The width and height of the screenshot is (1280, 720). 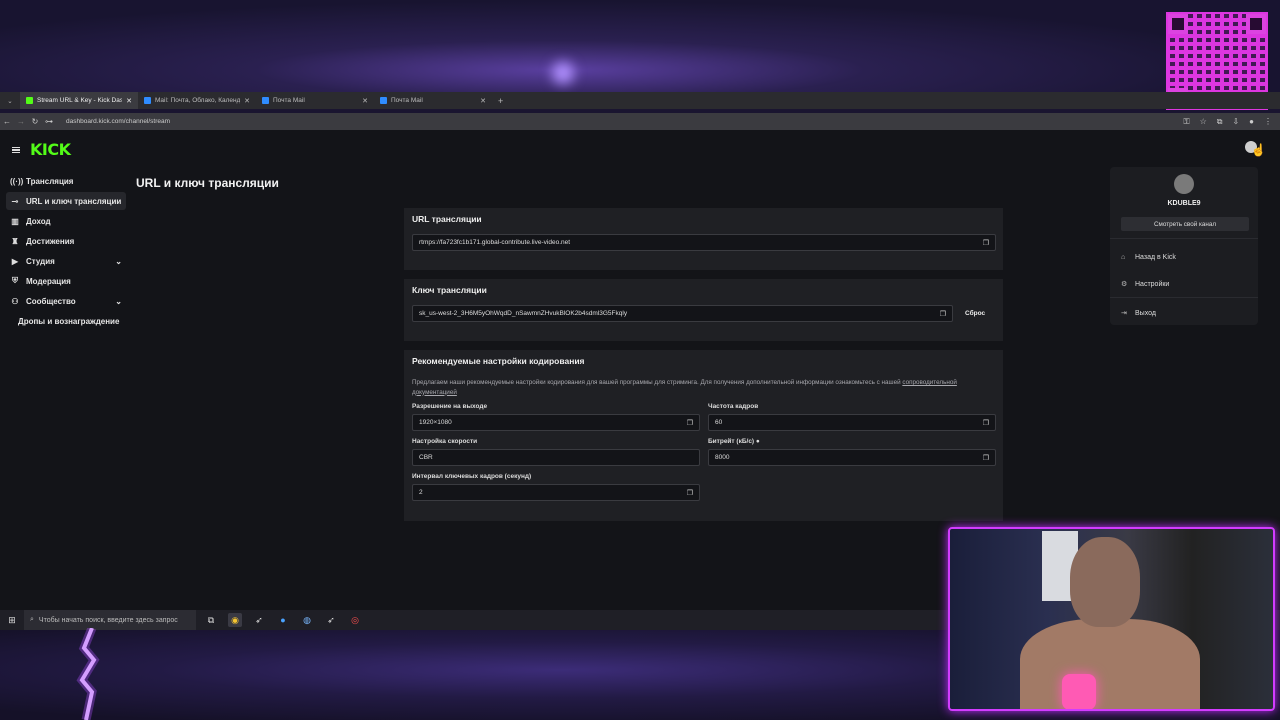 I want to click on site-info-icon: ⊶, so click(x=49, y=121).